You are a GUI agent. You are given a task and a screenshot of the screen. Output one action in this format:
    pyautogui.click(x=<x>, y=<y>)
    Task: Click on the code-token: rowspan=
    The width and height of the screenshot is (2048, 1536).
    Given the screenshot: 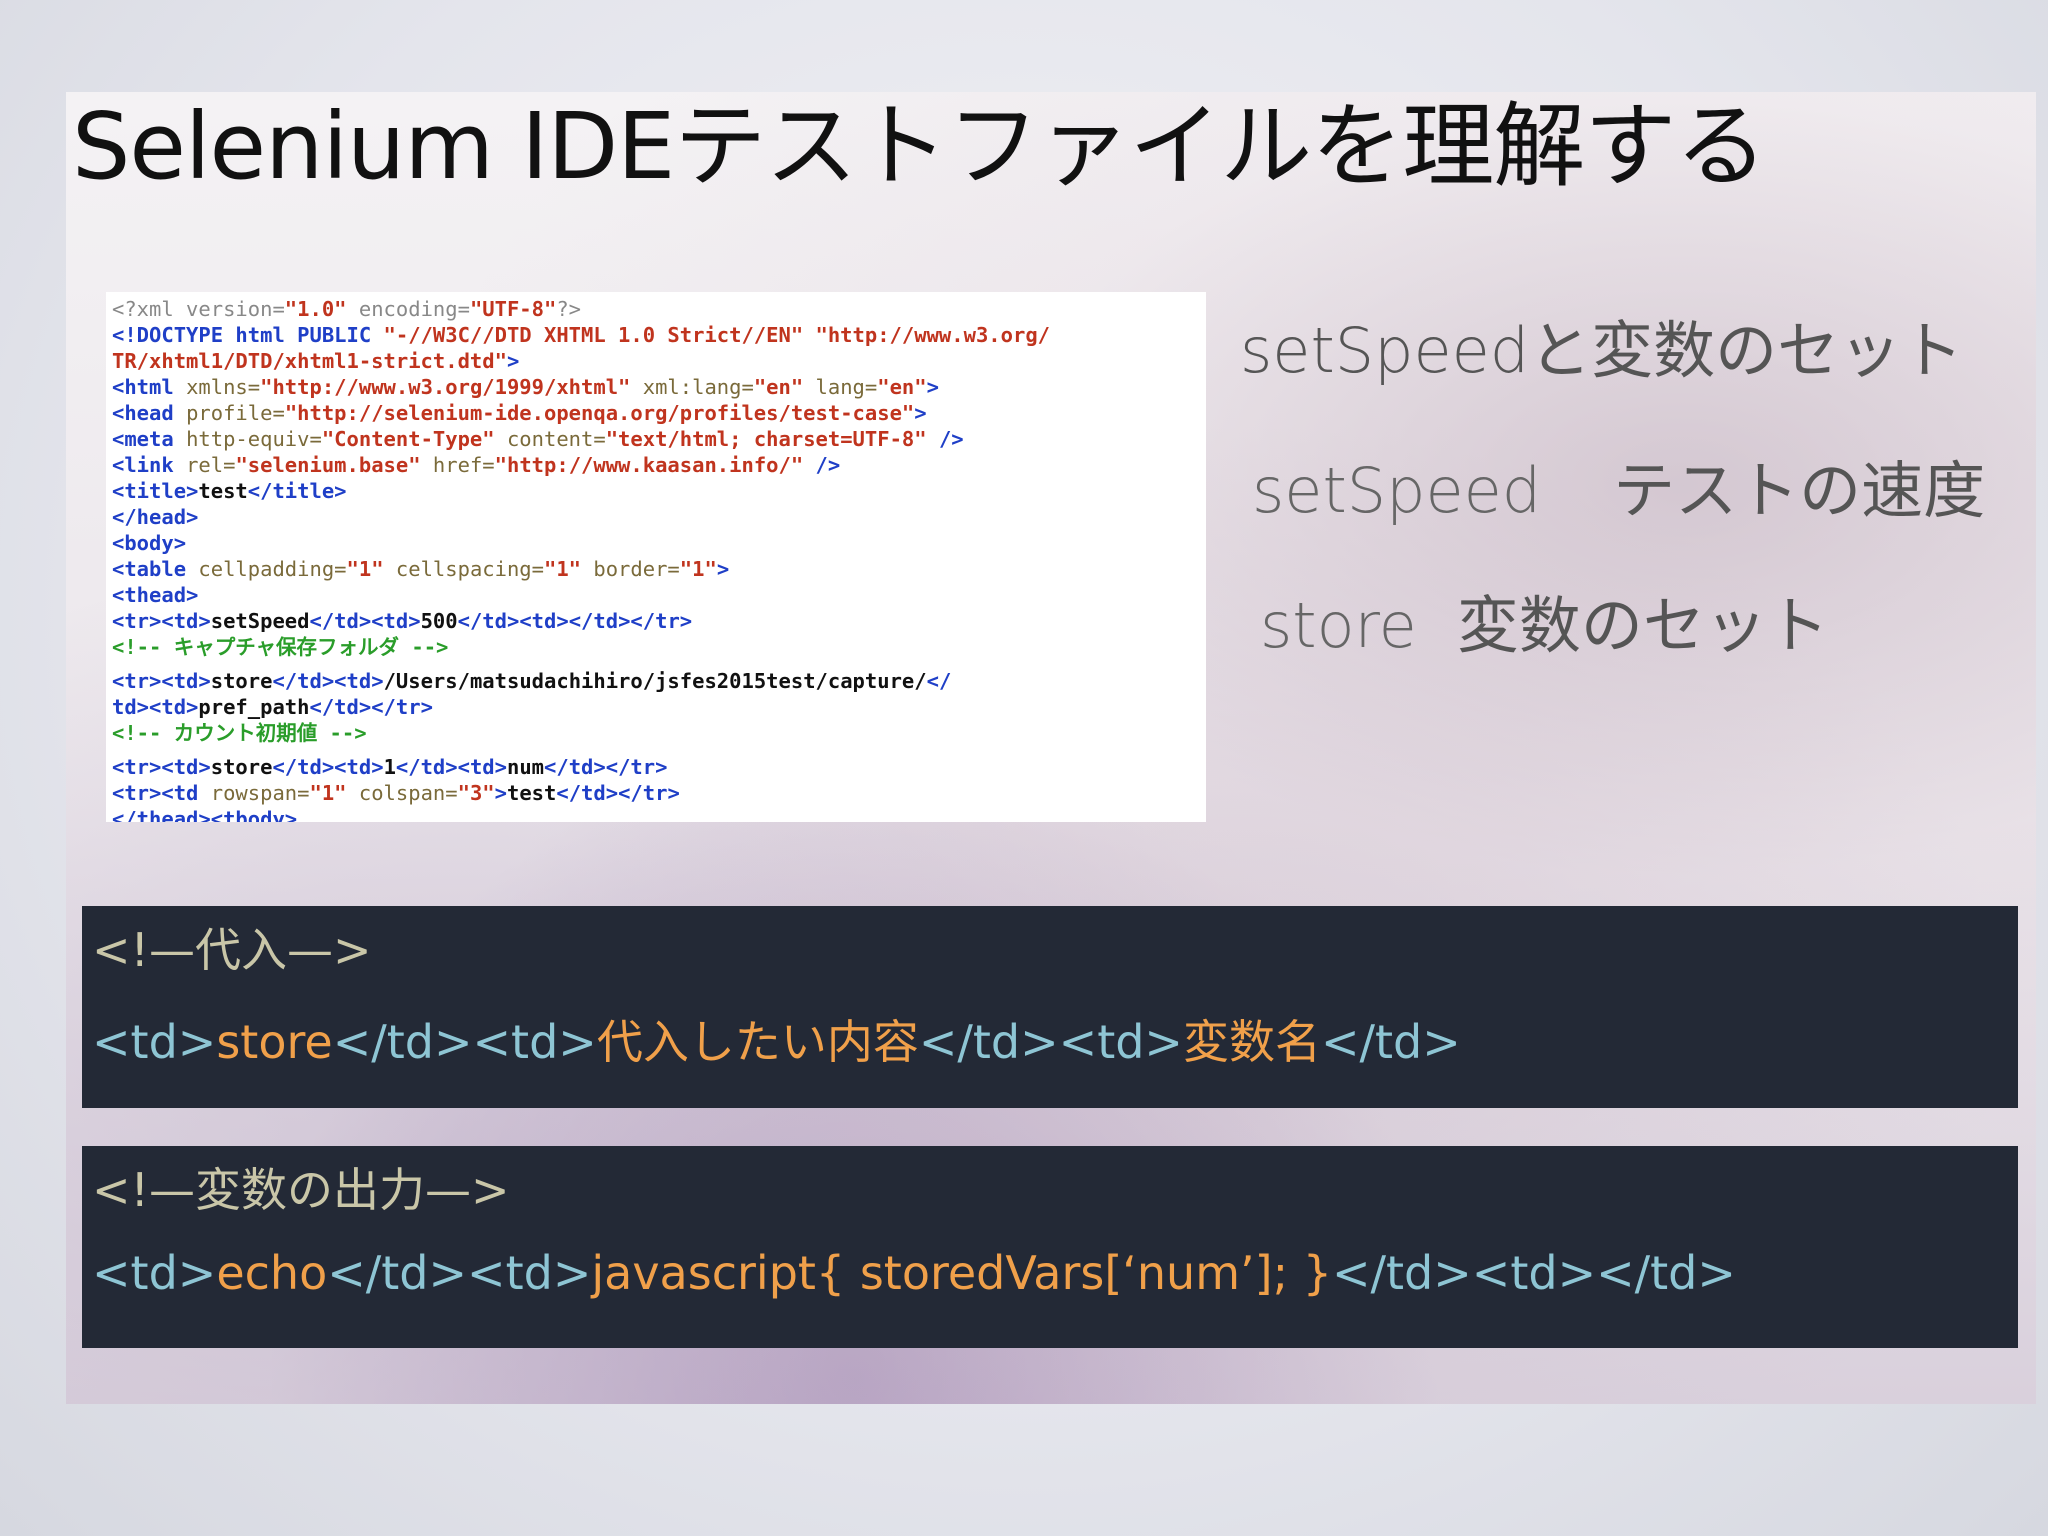 What is the action you would take?
    pyautogui.click(x=260, y=793)
    